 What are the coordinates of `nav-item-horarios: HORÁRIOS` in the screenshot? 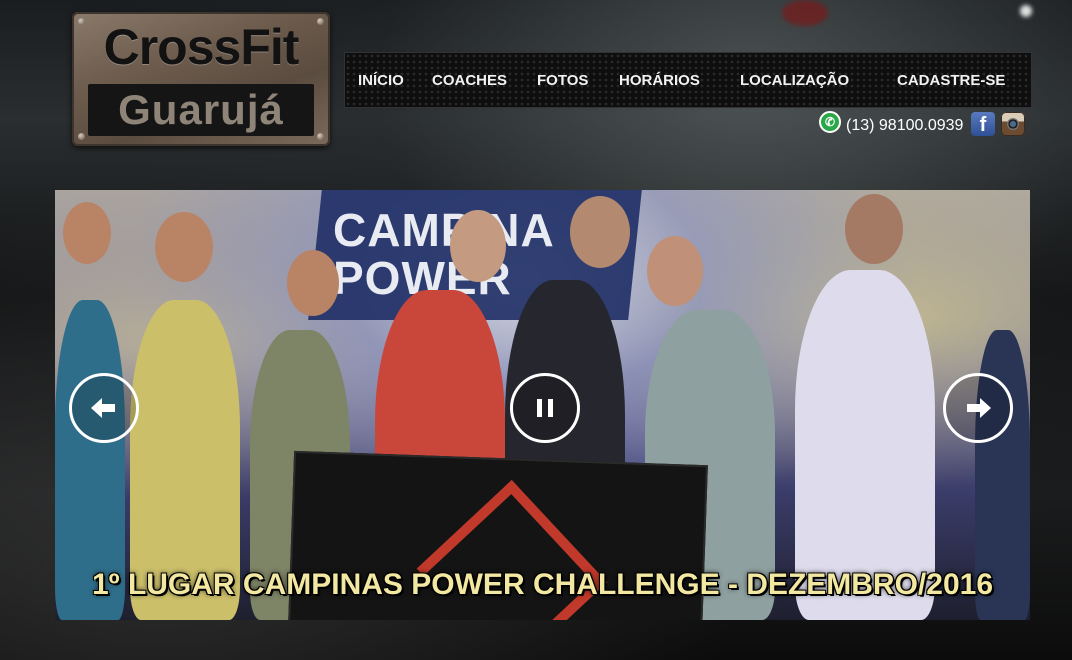 It's located at (659, 80).